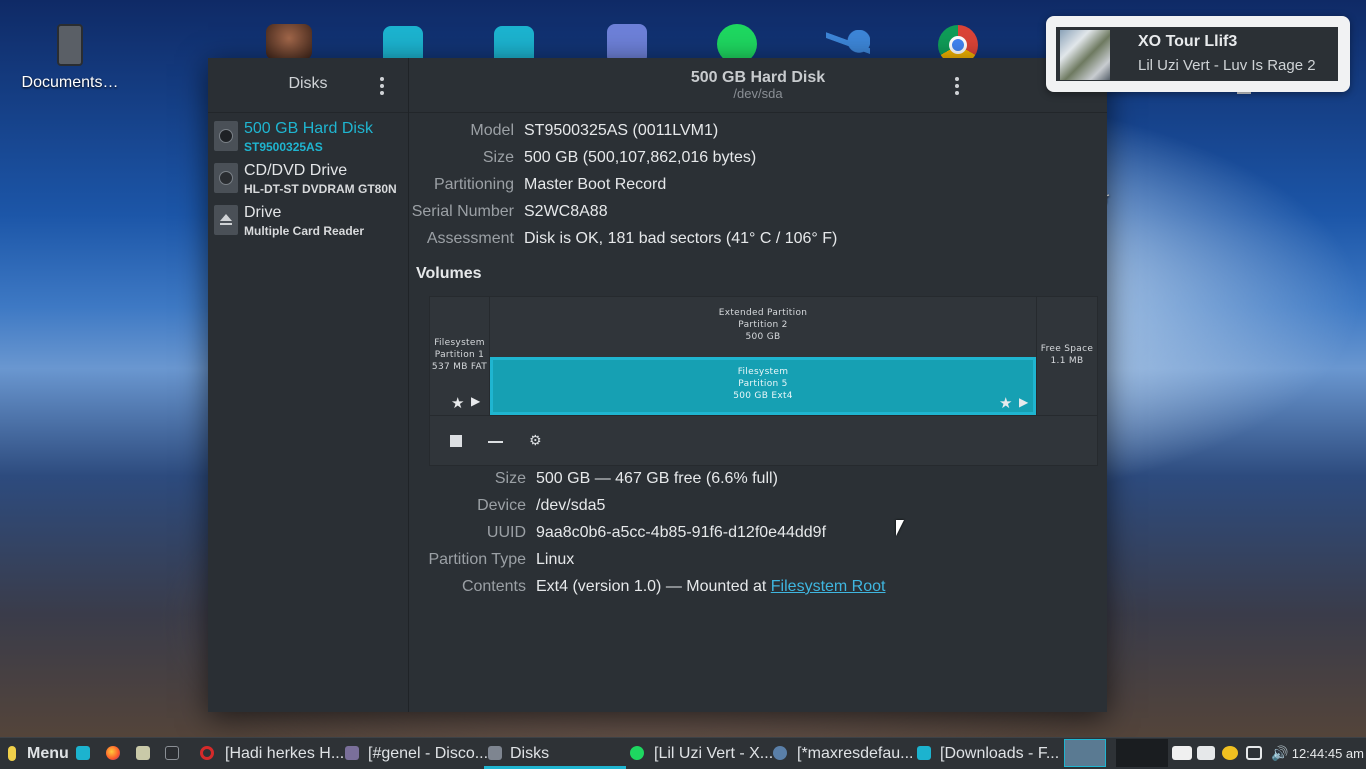 The height and width of the screenshot is (769, 1366). What do you see at coordinates (621, 130) in the screenshot?
I see `model-value: ST9500325AS (0011LVM1)` at bounding box center [621, 130].